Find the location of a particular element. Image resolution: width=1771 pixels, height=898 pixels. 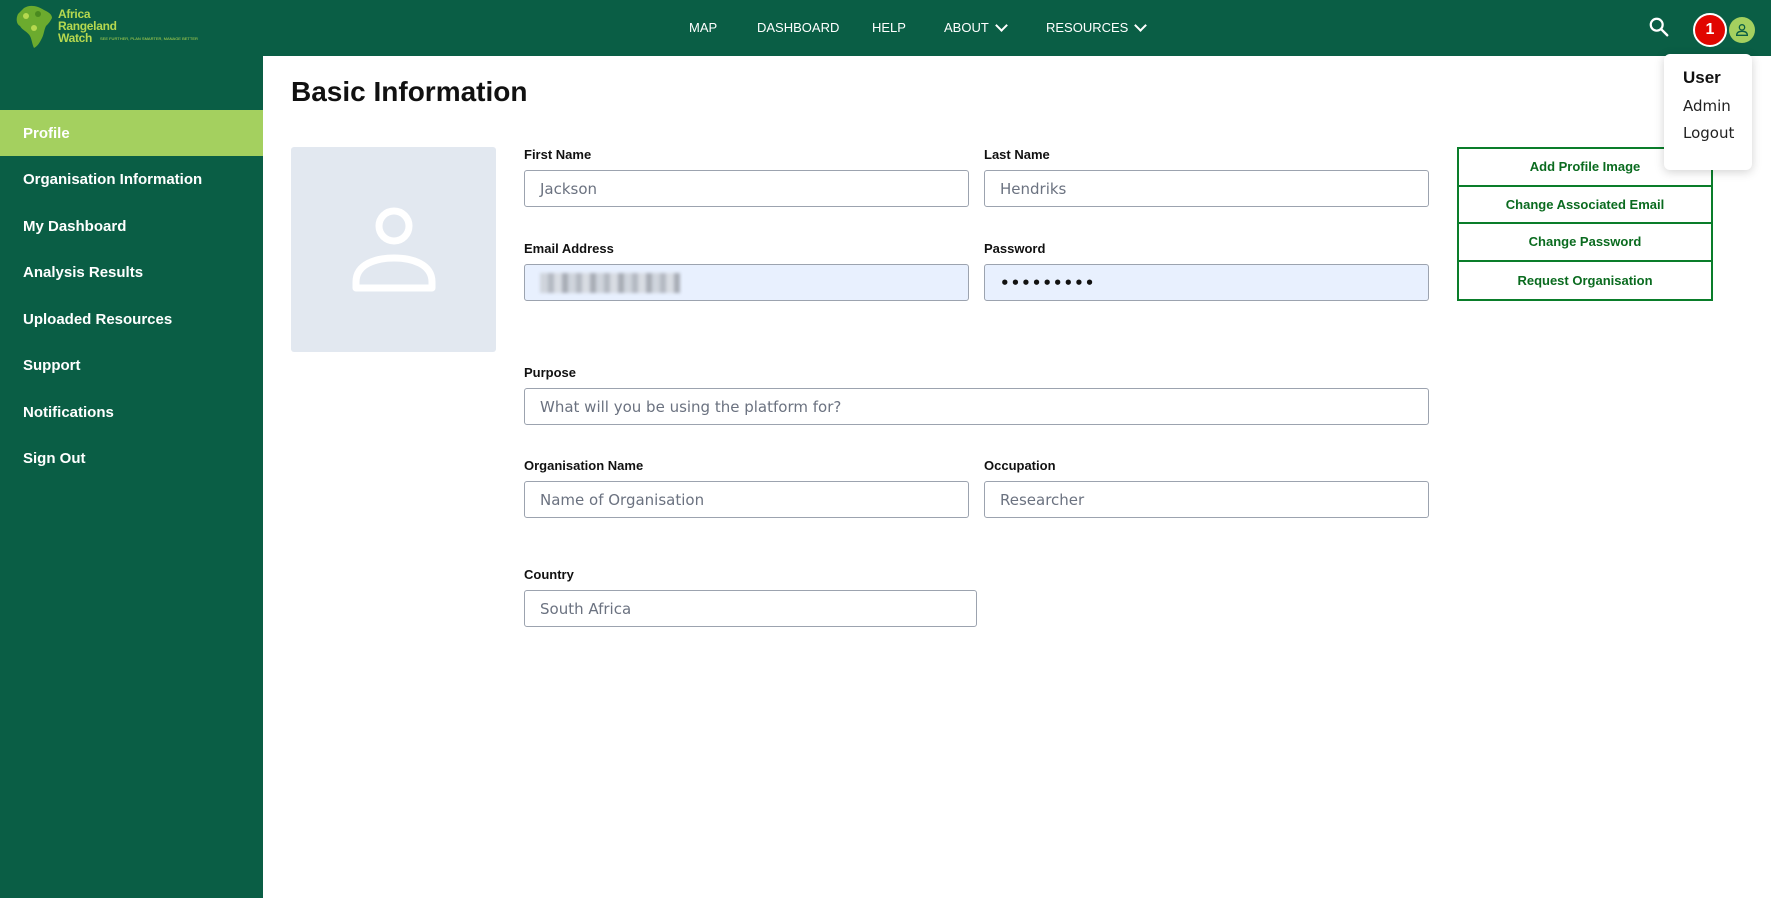

nav-help: HELP is located at coordinates (889, 27).